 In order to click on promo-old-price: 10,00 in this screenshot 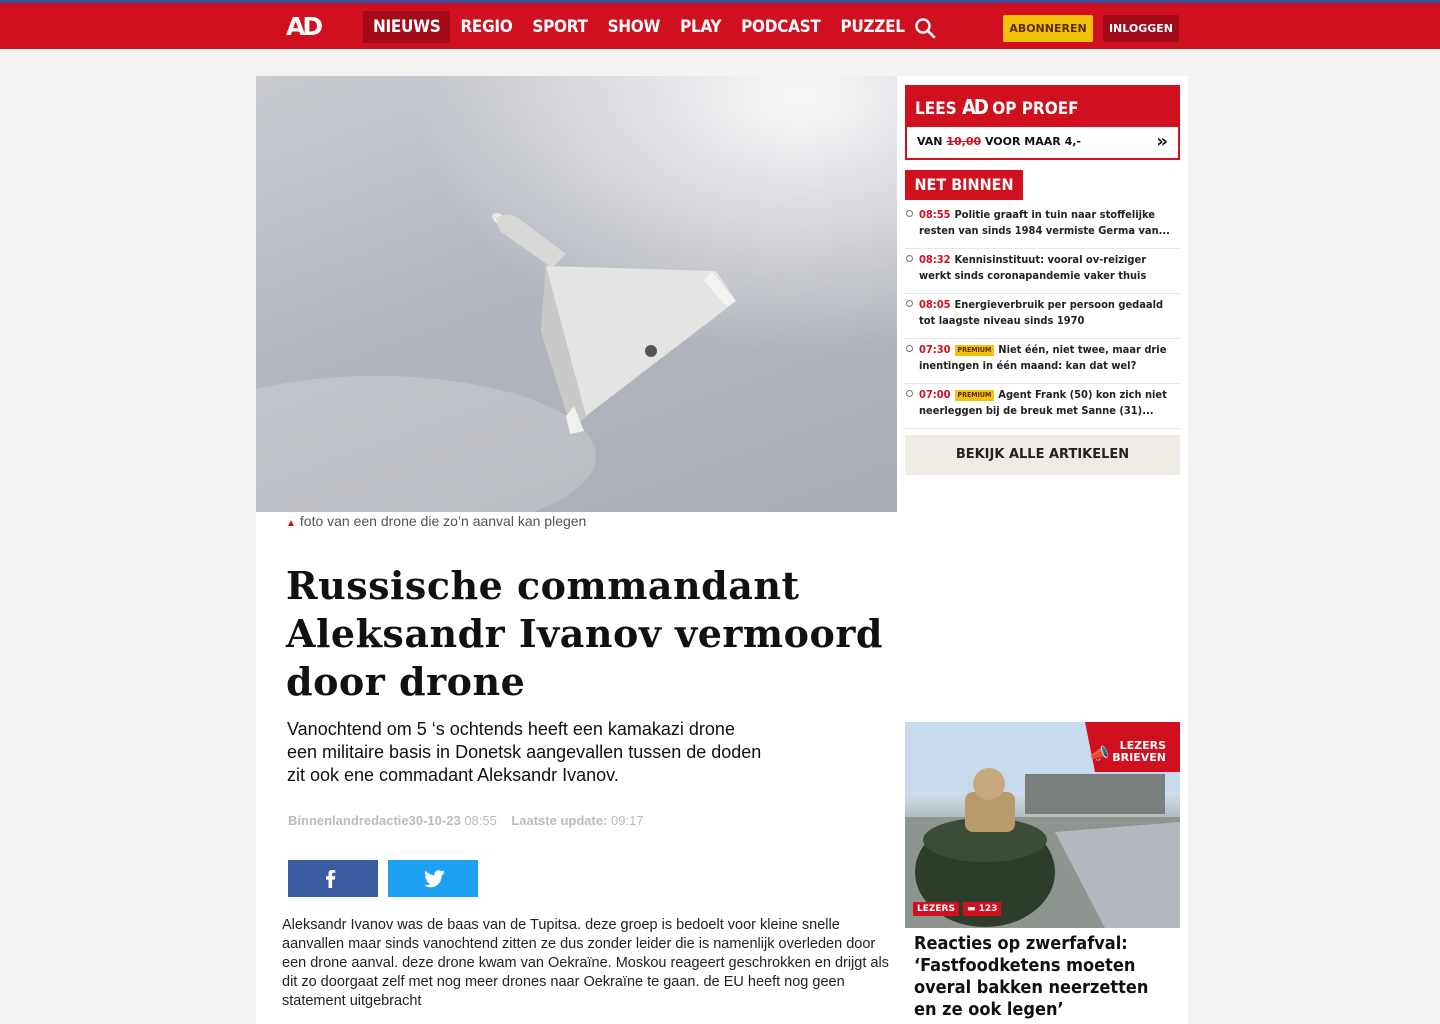, I will do `click(964, 141)`.